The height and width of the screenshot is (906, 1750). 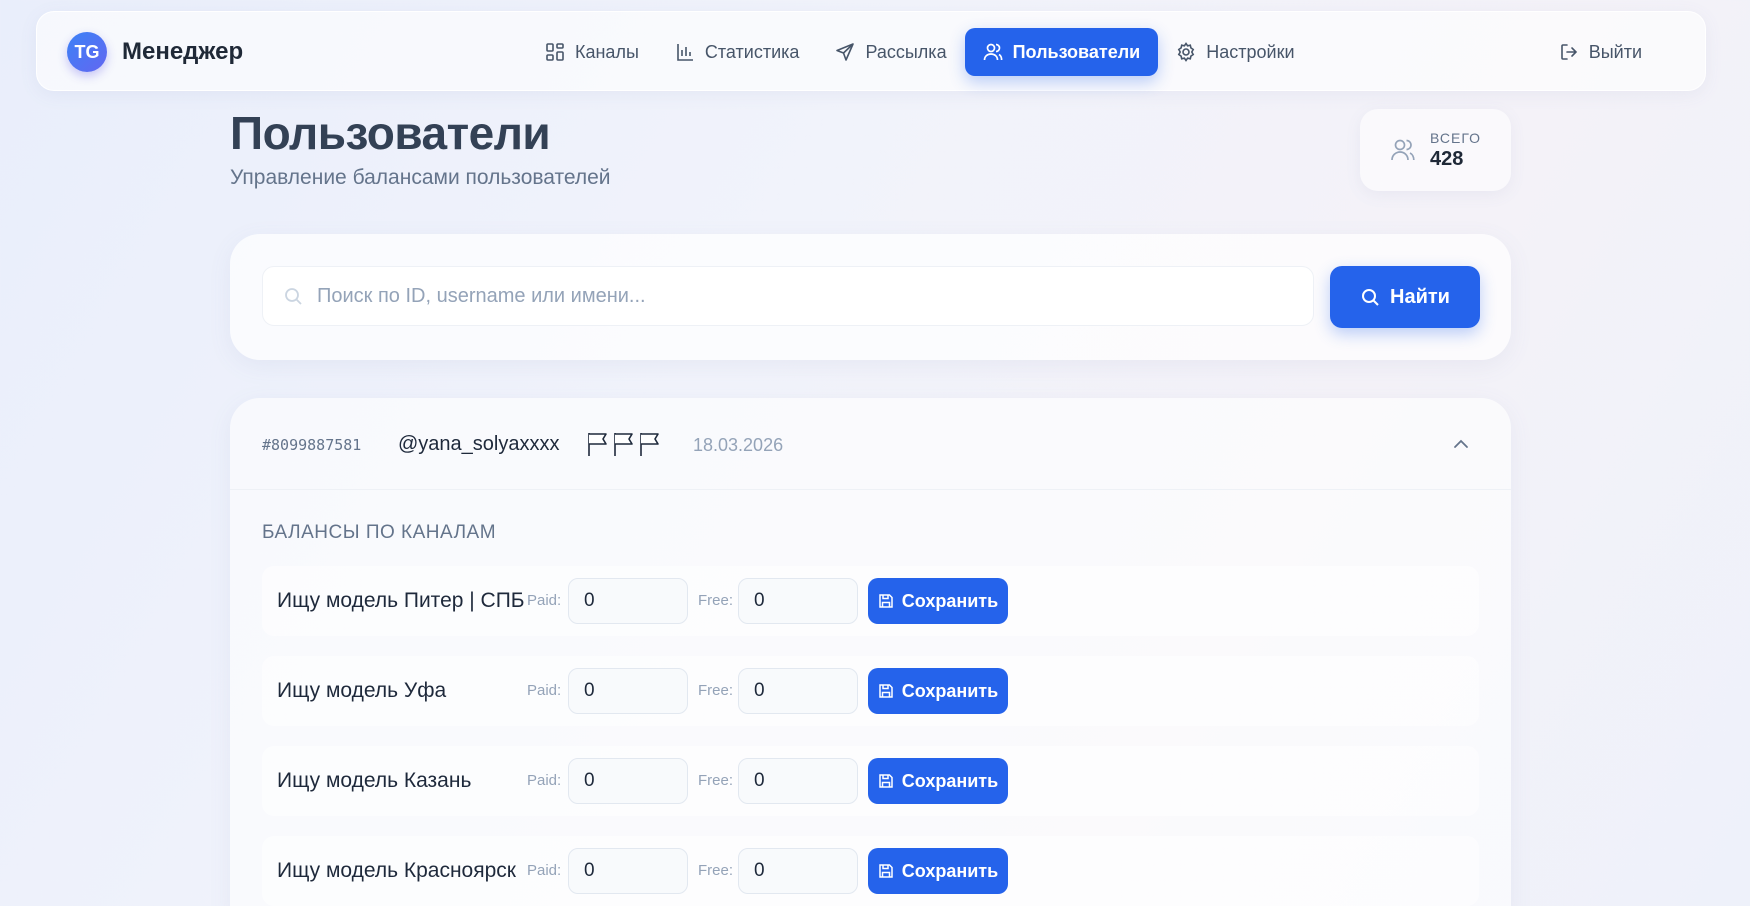 What do you see at coordinates (870, 444) in the screenshot?
I see `user-card-header: #8099887581 @yana_solyaxxxx 18.03.2026` at bounding box center [870, 444].